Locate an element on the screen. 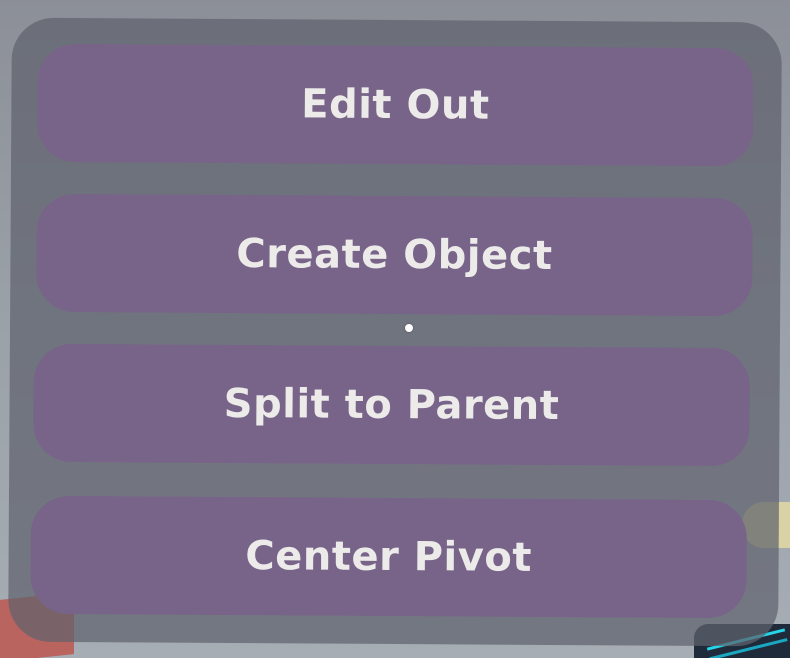 Image resolution: width=790 pixels, height=658 pixels. split-to-parent-label: Split to Parent is located at coordinates (391, 405).